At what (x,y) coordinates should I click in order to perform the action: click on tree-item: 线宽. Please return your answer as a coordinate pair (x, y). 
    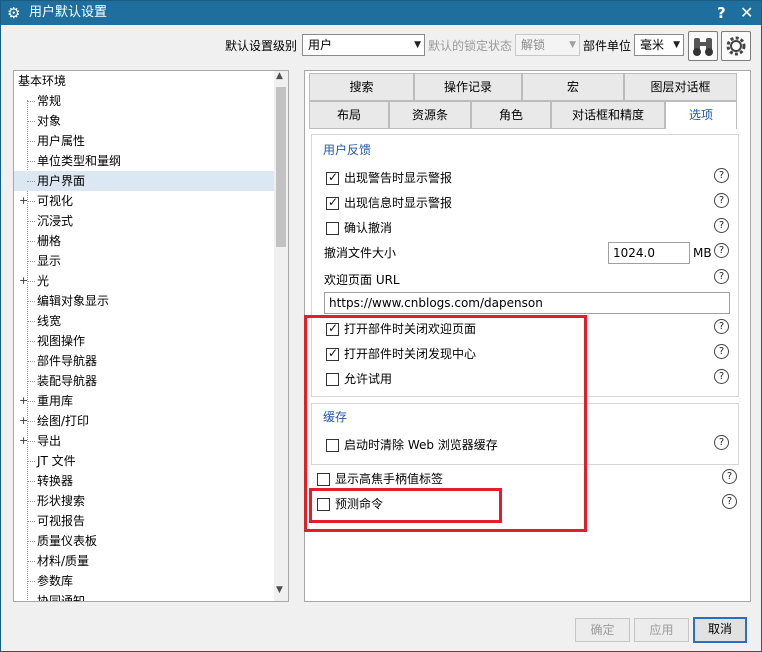
    Looking at the image, I should click on (145, 321).